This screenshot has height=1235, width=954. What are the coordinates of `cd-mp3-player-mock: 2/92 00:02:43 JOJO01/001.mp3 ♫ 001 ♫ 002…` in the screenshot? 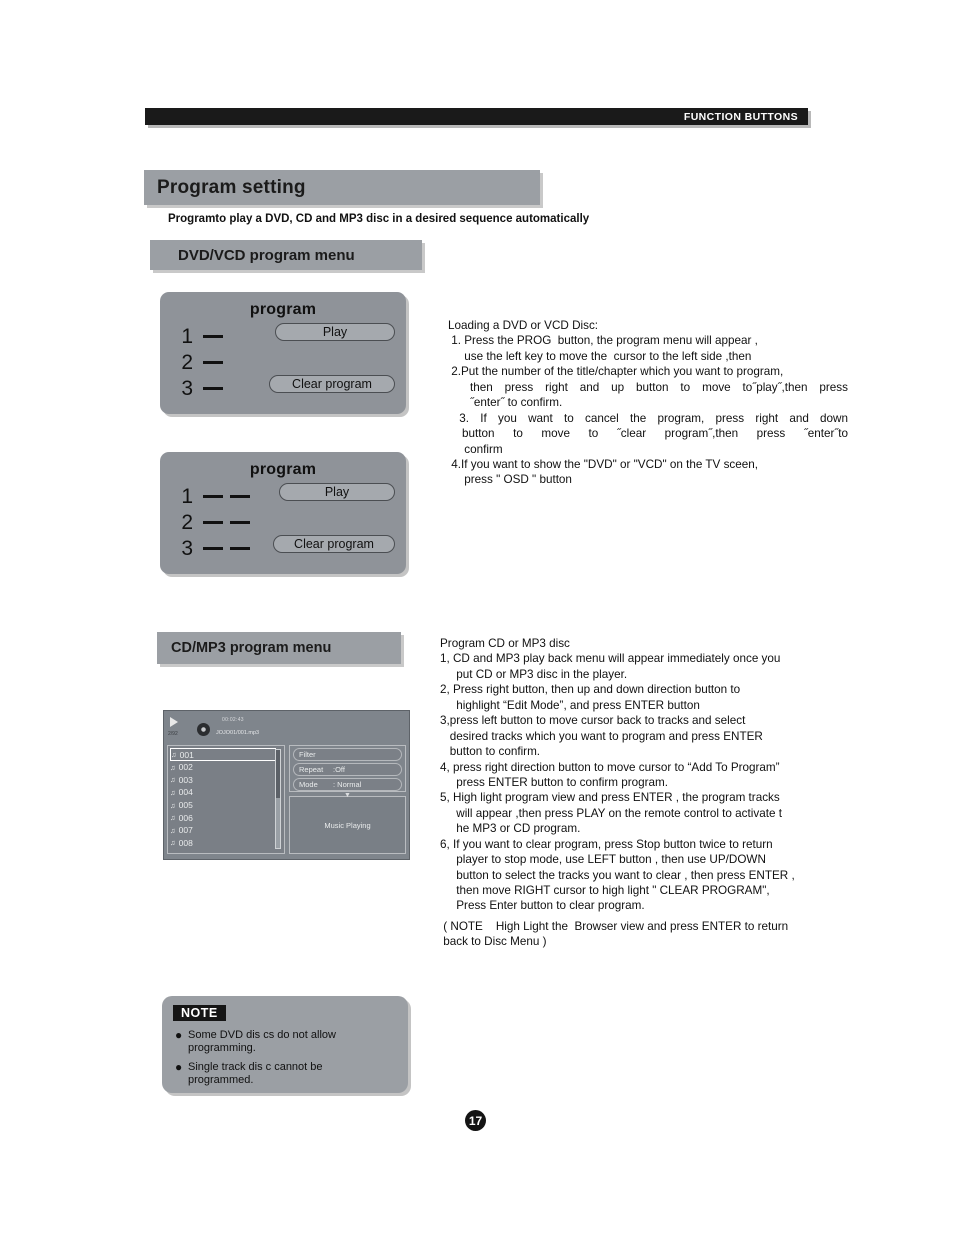 It's located at (286, 785).